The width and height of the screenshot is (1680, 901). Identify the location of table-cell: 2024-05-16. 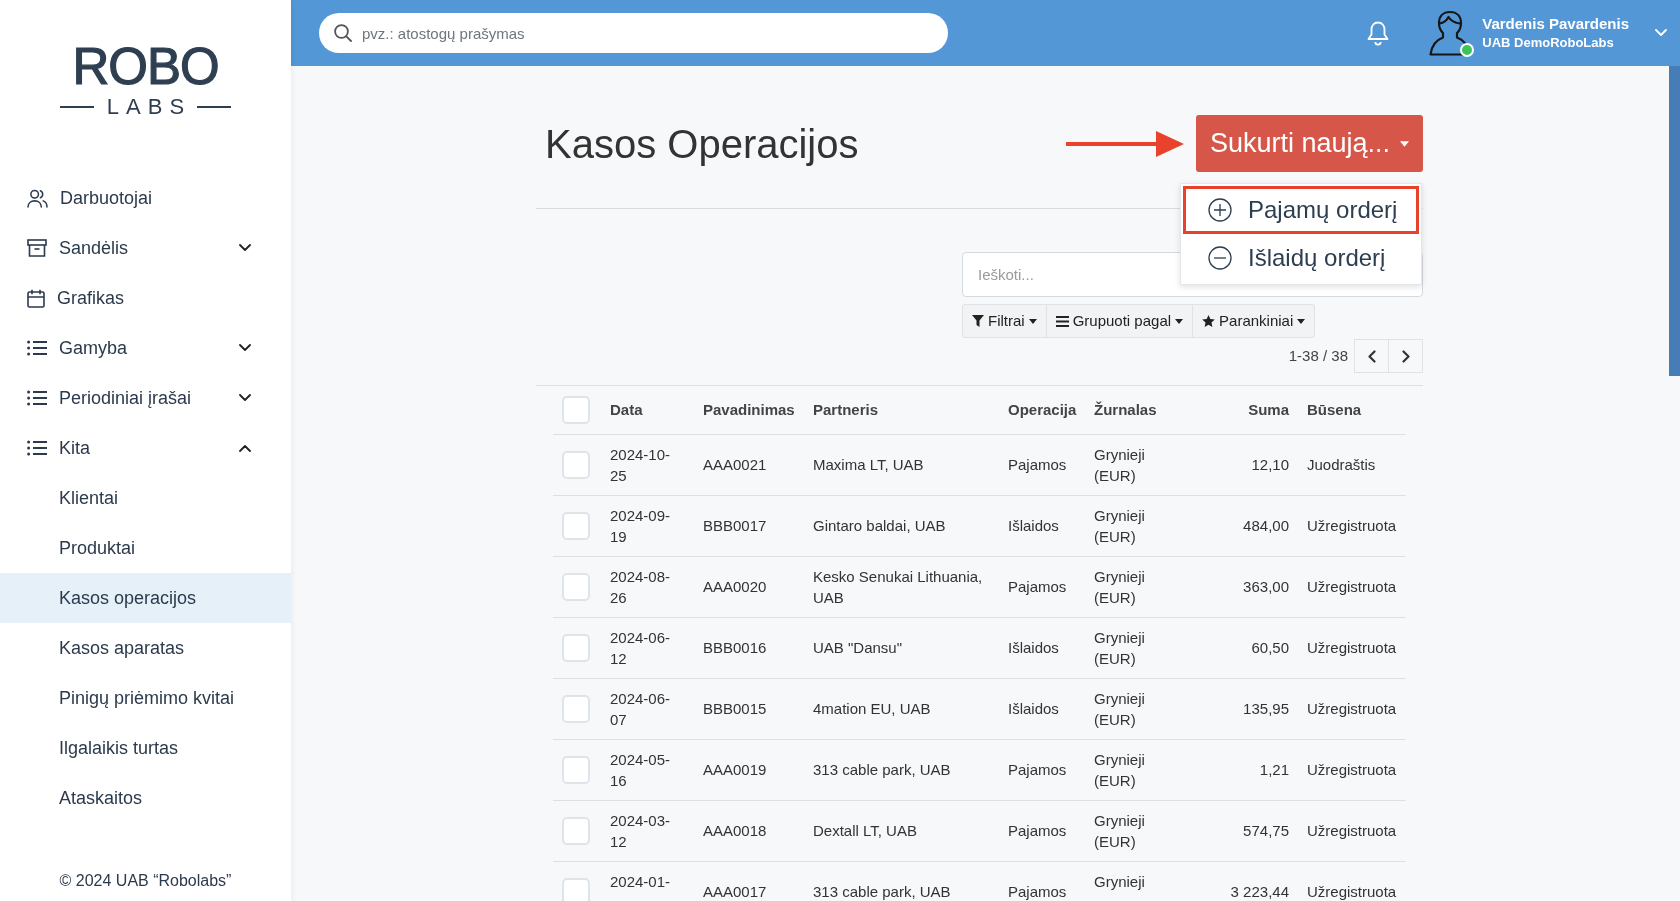
(646, 769).